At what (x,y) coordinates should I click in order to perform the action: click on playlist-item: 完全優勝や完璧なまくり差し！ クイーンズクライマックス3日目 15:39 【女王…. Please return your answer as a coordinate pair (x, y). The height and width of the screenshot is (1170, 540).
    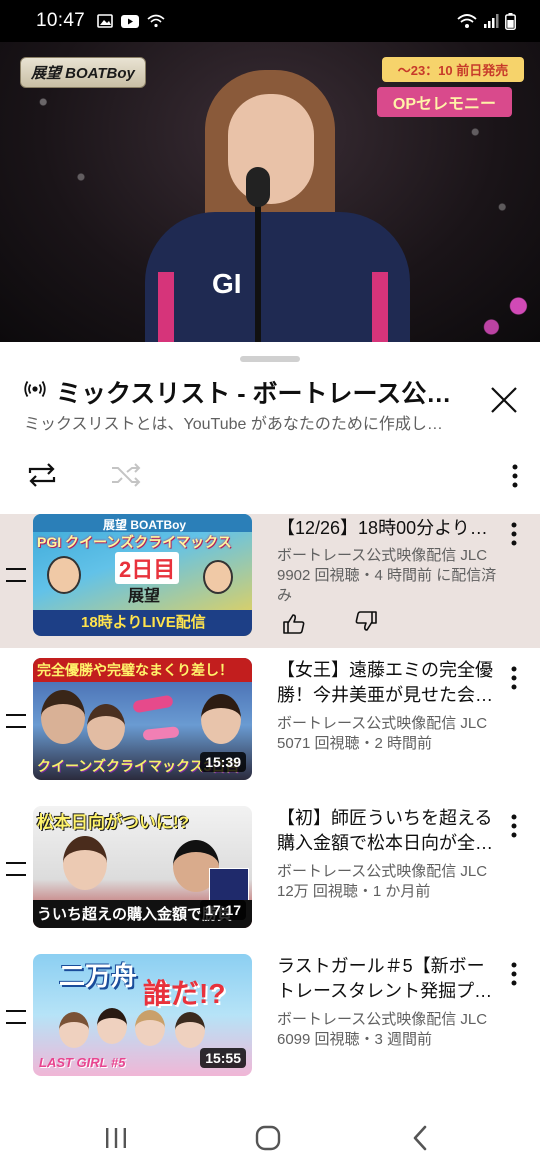
    Looking at the image, I should click on (270, 722).